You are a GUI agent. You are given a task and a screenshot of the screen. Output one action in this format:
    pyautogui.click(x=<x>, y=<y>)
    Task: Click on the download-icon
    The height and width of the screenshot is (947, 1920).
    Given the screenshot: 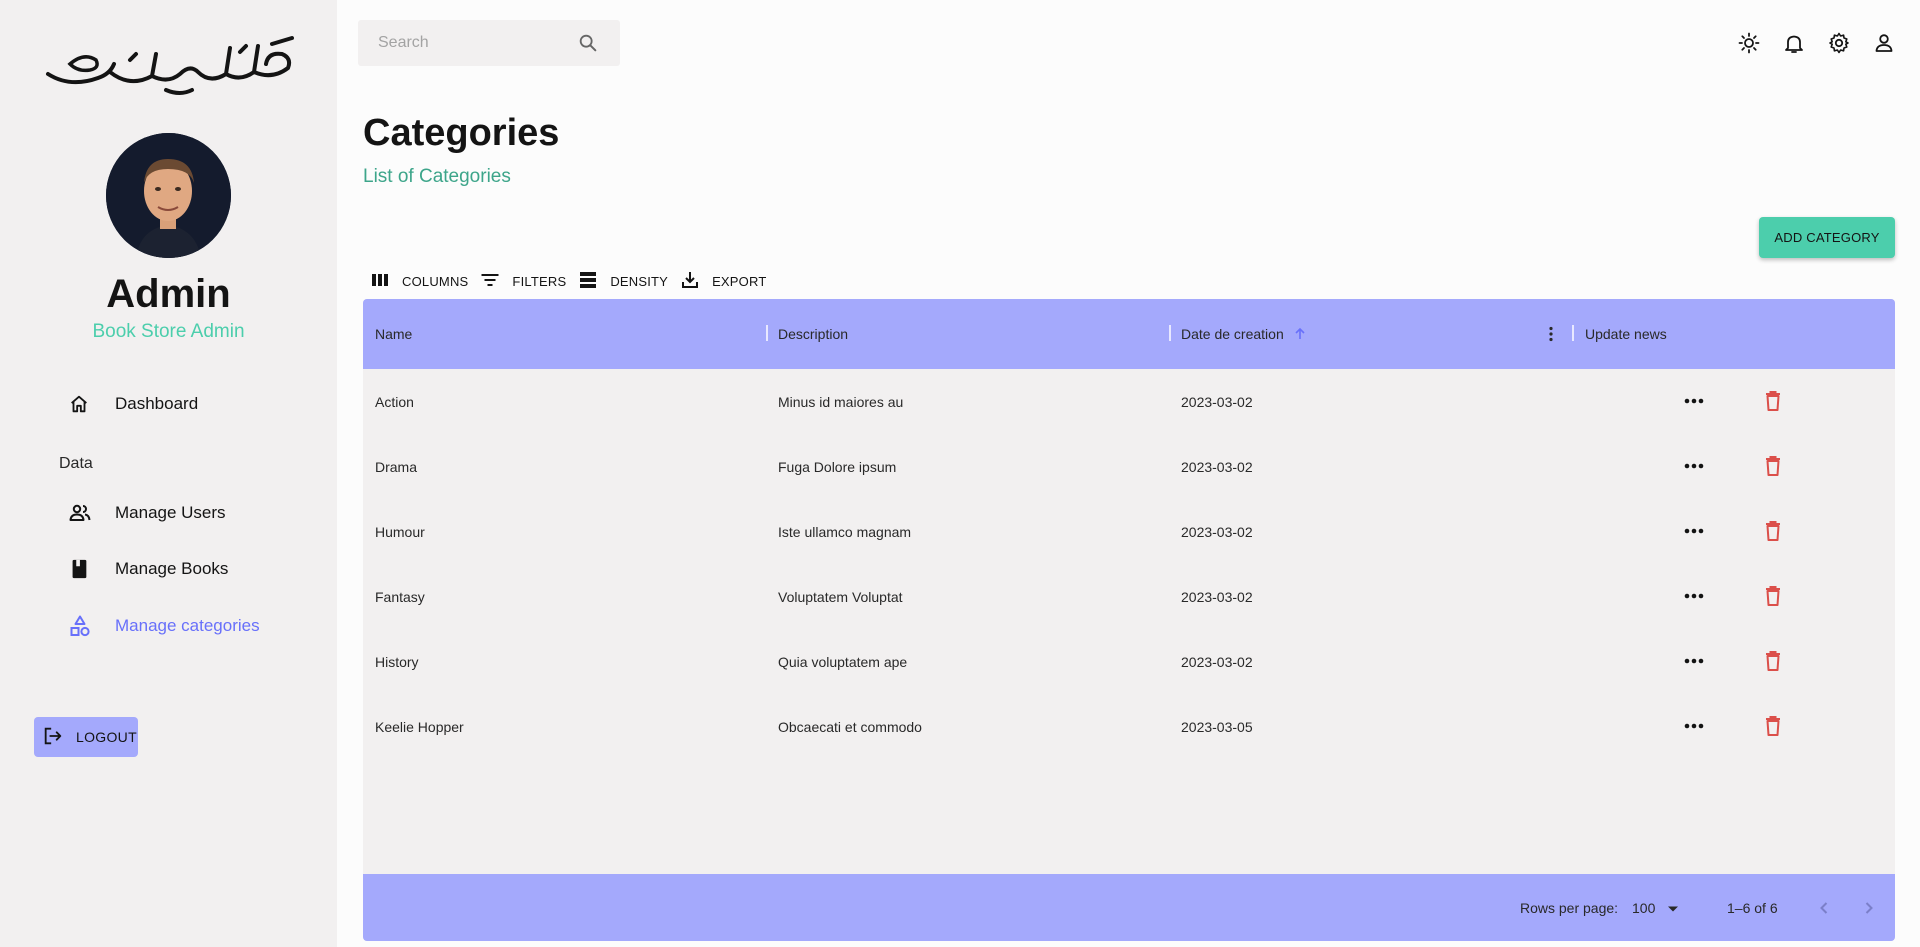 What is the action you would take?
    pyautogui.click(x=690, y=281)
    